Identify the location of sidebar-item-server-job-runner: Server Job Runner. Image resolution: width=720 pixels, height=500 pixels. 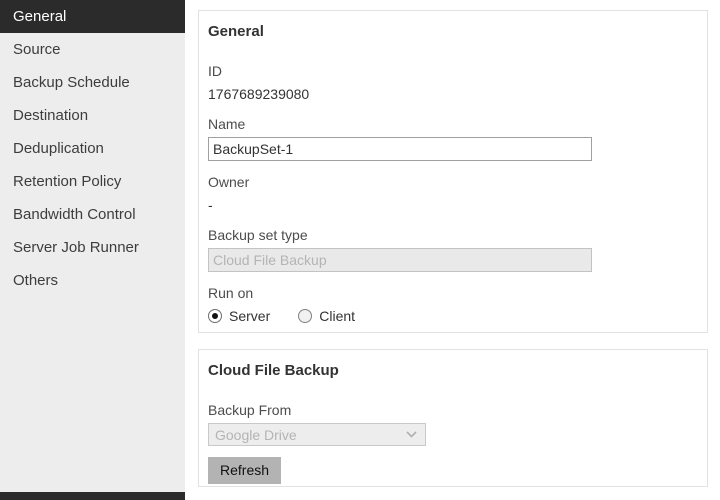
(92, 247).